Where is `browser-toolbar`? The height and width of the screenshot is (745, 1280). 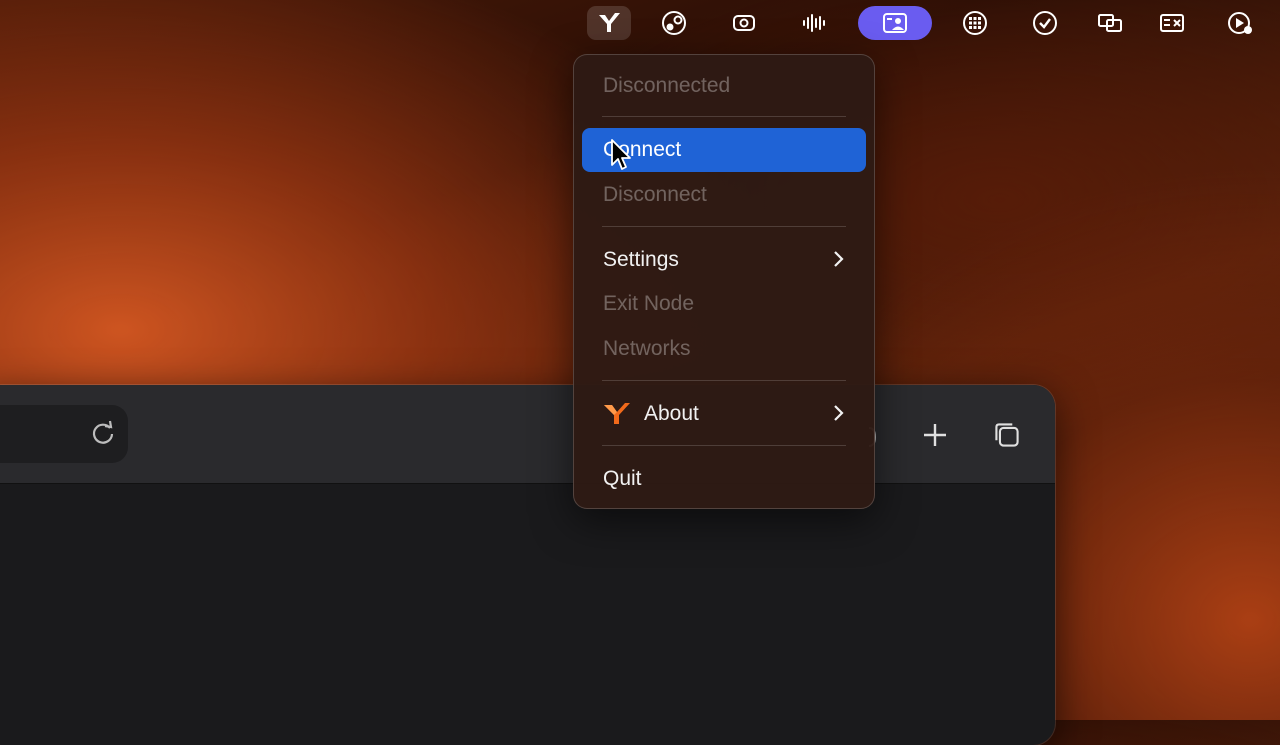
browser-toolbar is located at coordinates (527, 434).